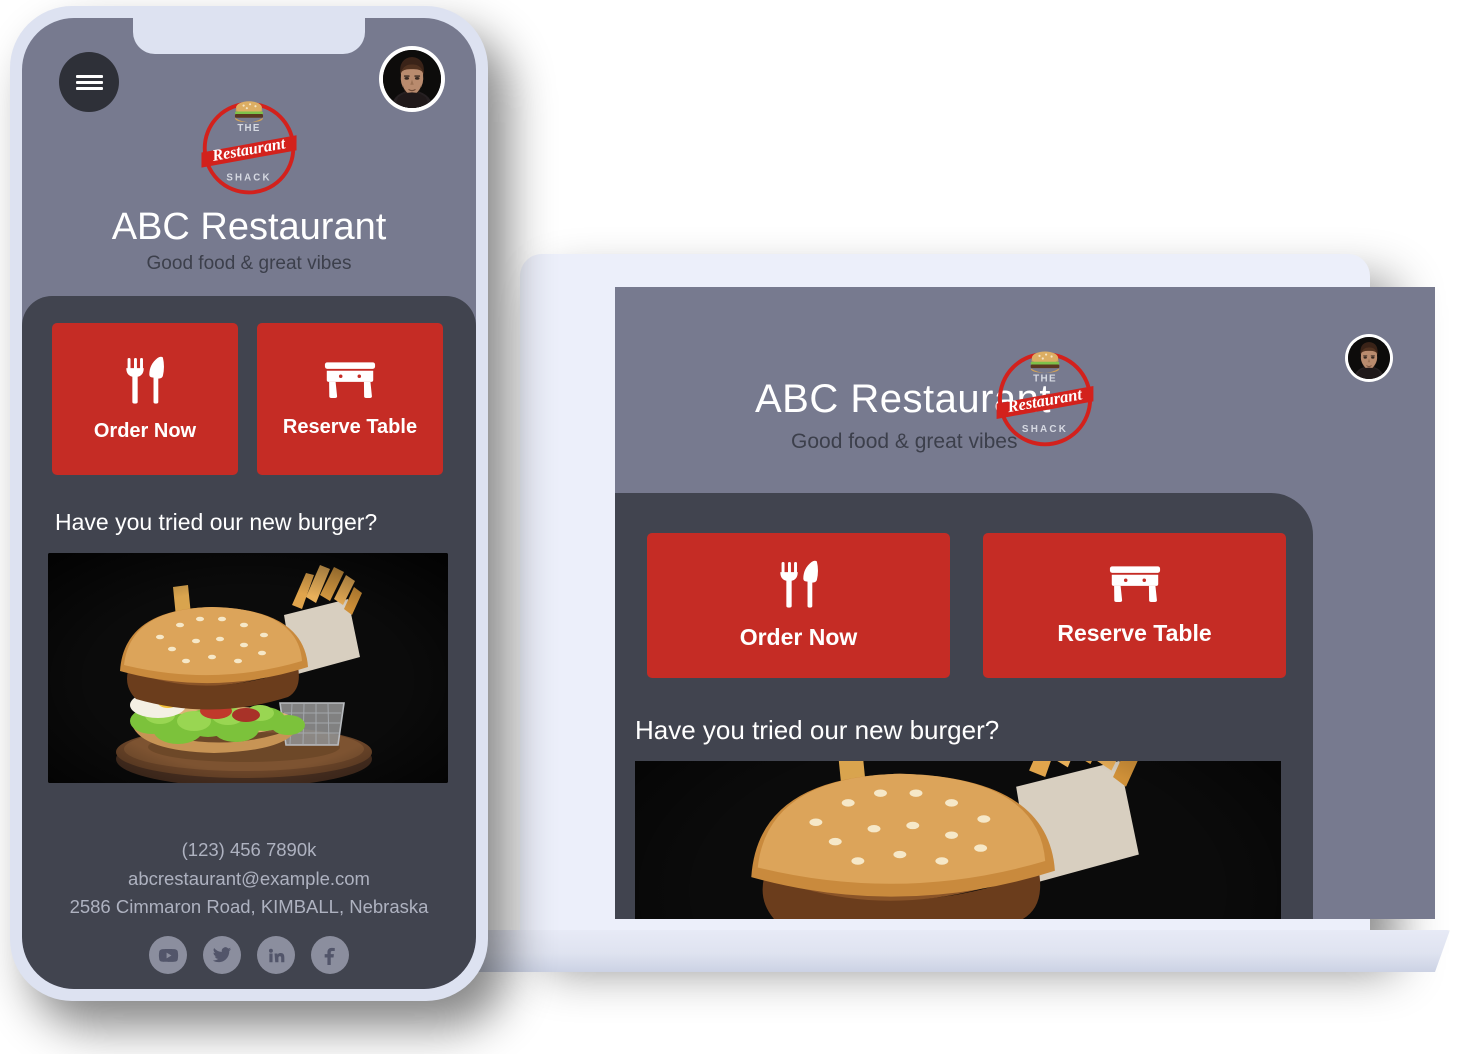 The image size is (1480, 1054). I want to click on social-links, so click(249, 955).